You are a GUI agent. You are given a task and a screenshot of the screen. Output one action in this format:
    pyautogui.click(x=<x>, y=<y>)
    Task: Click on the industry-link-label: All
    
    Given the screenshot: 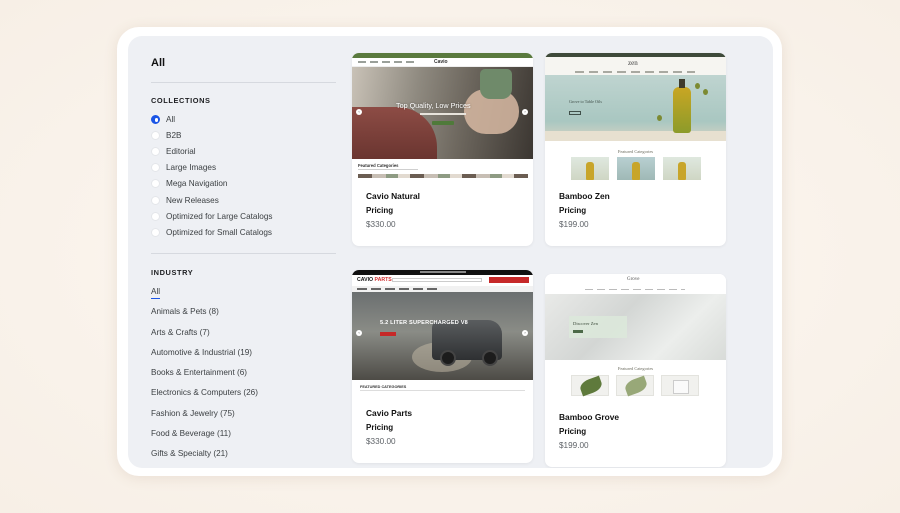 What is the action you would take?
    pyautogui.click(x=156, y=293)
    